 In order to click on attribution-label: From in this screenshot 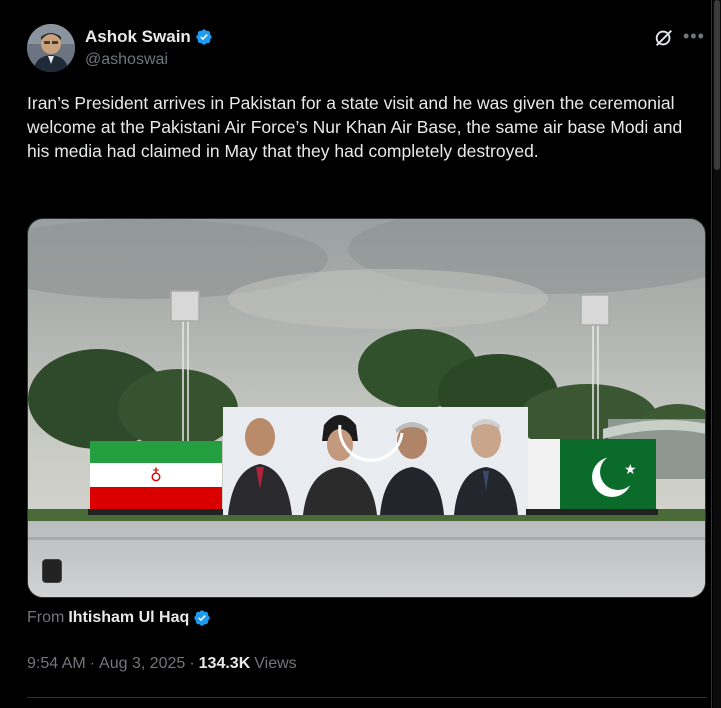, I will do `click(46, 617)`.